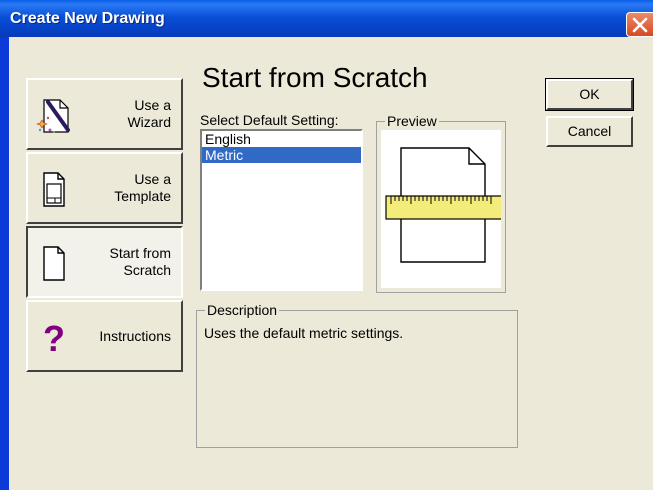  What do you see at coordinates (269, 120) in the screenshot?
I see `default-setting-label: Select Default Setting:` at bounding box center [269, 120].